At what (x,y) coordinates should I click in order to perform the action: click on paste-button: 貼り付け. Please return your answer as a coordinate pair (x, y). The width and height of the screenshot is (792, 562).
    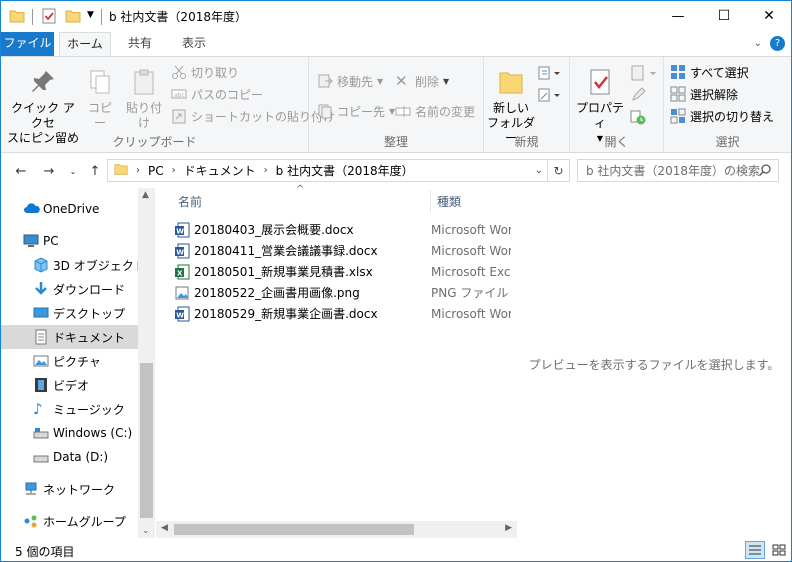
    Looking at the image, I should click on (144, 99).